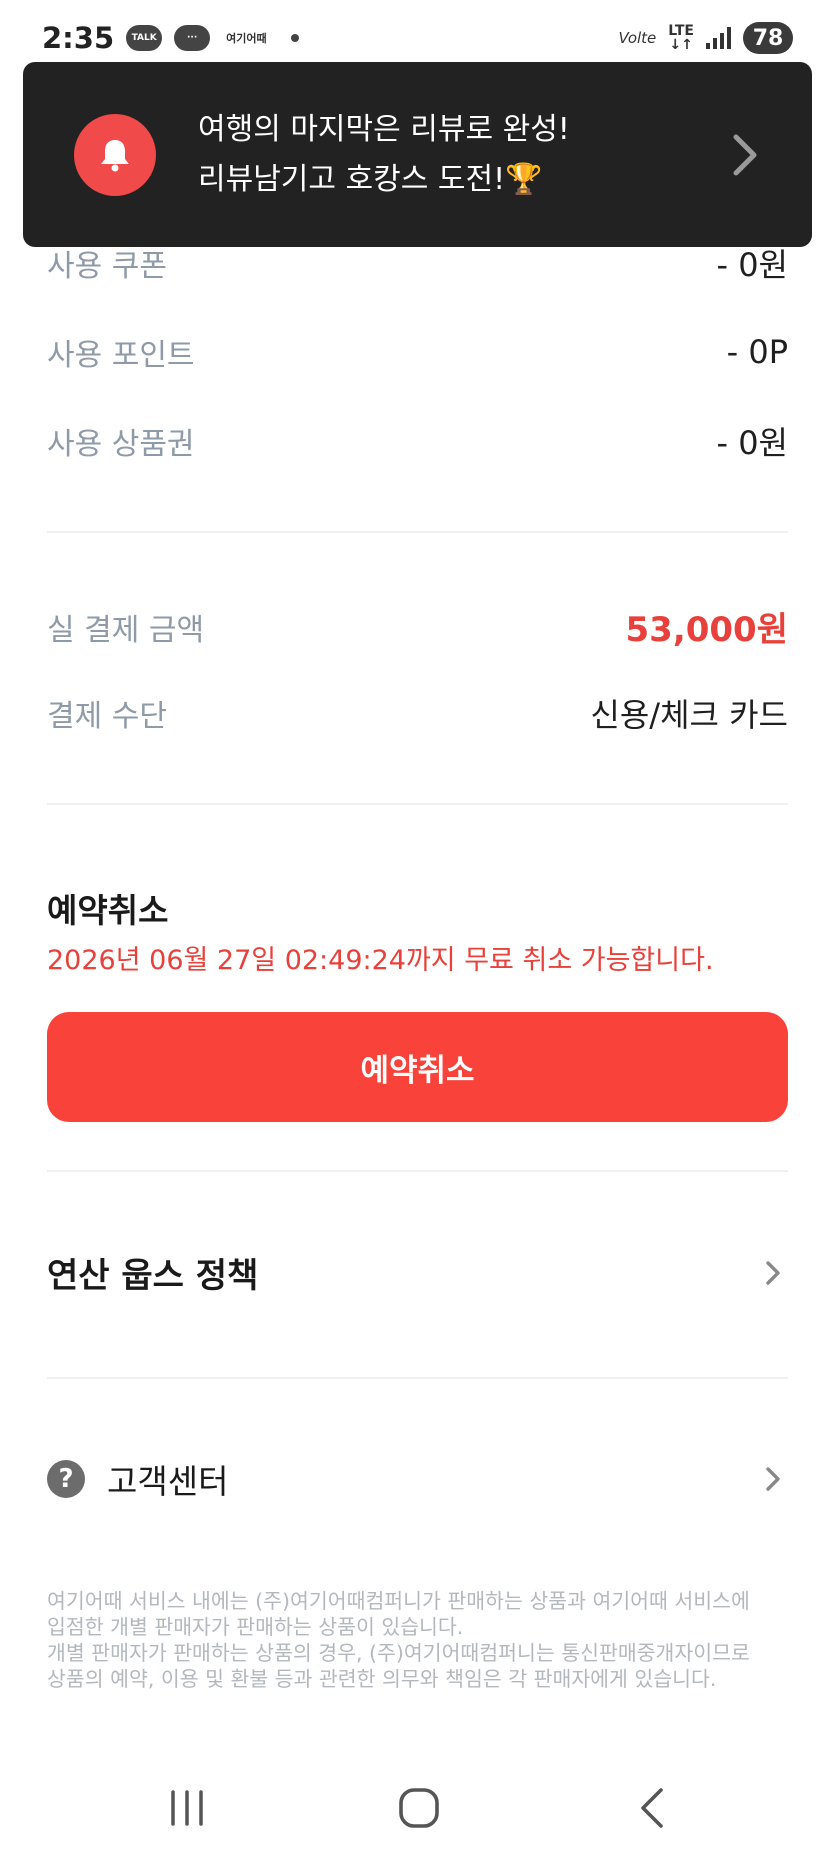  Describe the element at coordinates (384, 129) in the screenshot. I see `toast-line-1: 여행의 마지막은 리뷰로 완성!` at that location.